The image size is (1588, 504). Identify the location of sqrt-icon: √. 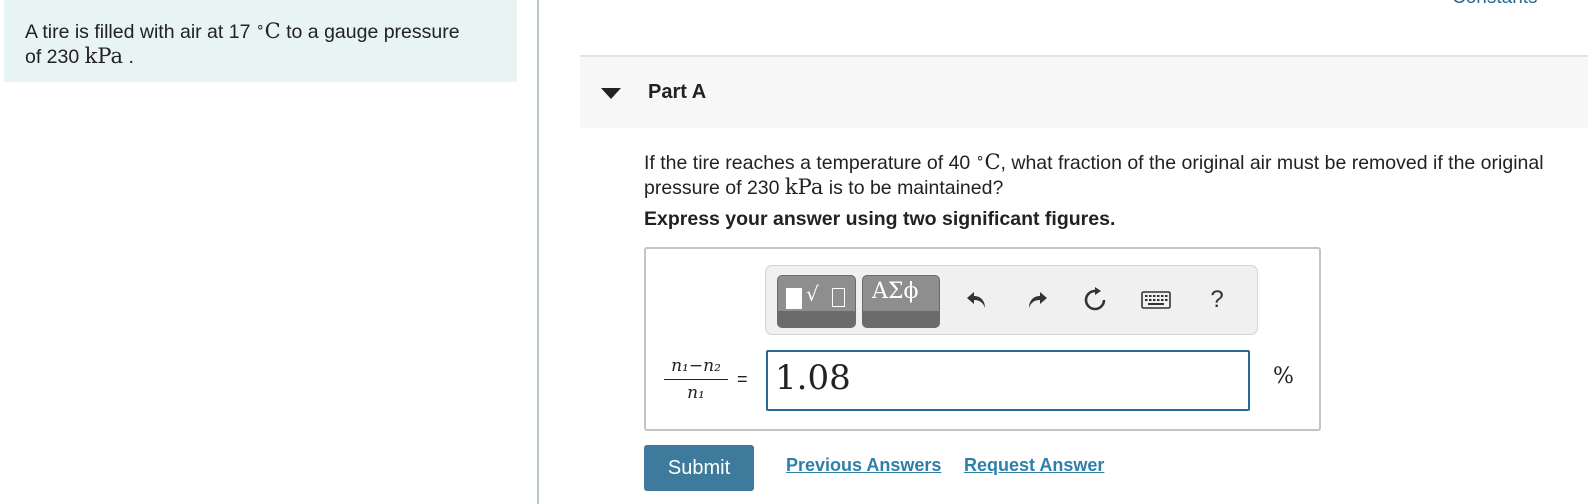
(812, 294).